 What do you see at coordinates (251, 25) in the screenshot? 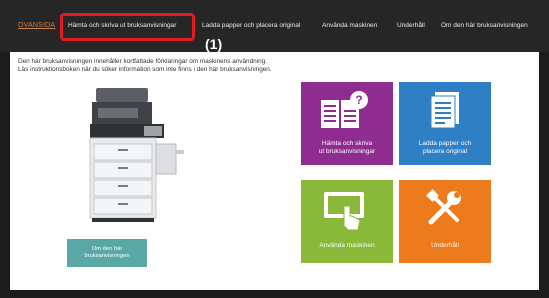
I see `nav-load-paper: Ladda papper och placera original` at bounding box center [251, 25].